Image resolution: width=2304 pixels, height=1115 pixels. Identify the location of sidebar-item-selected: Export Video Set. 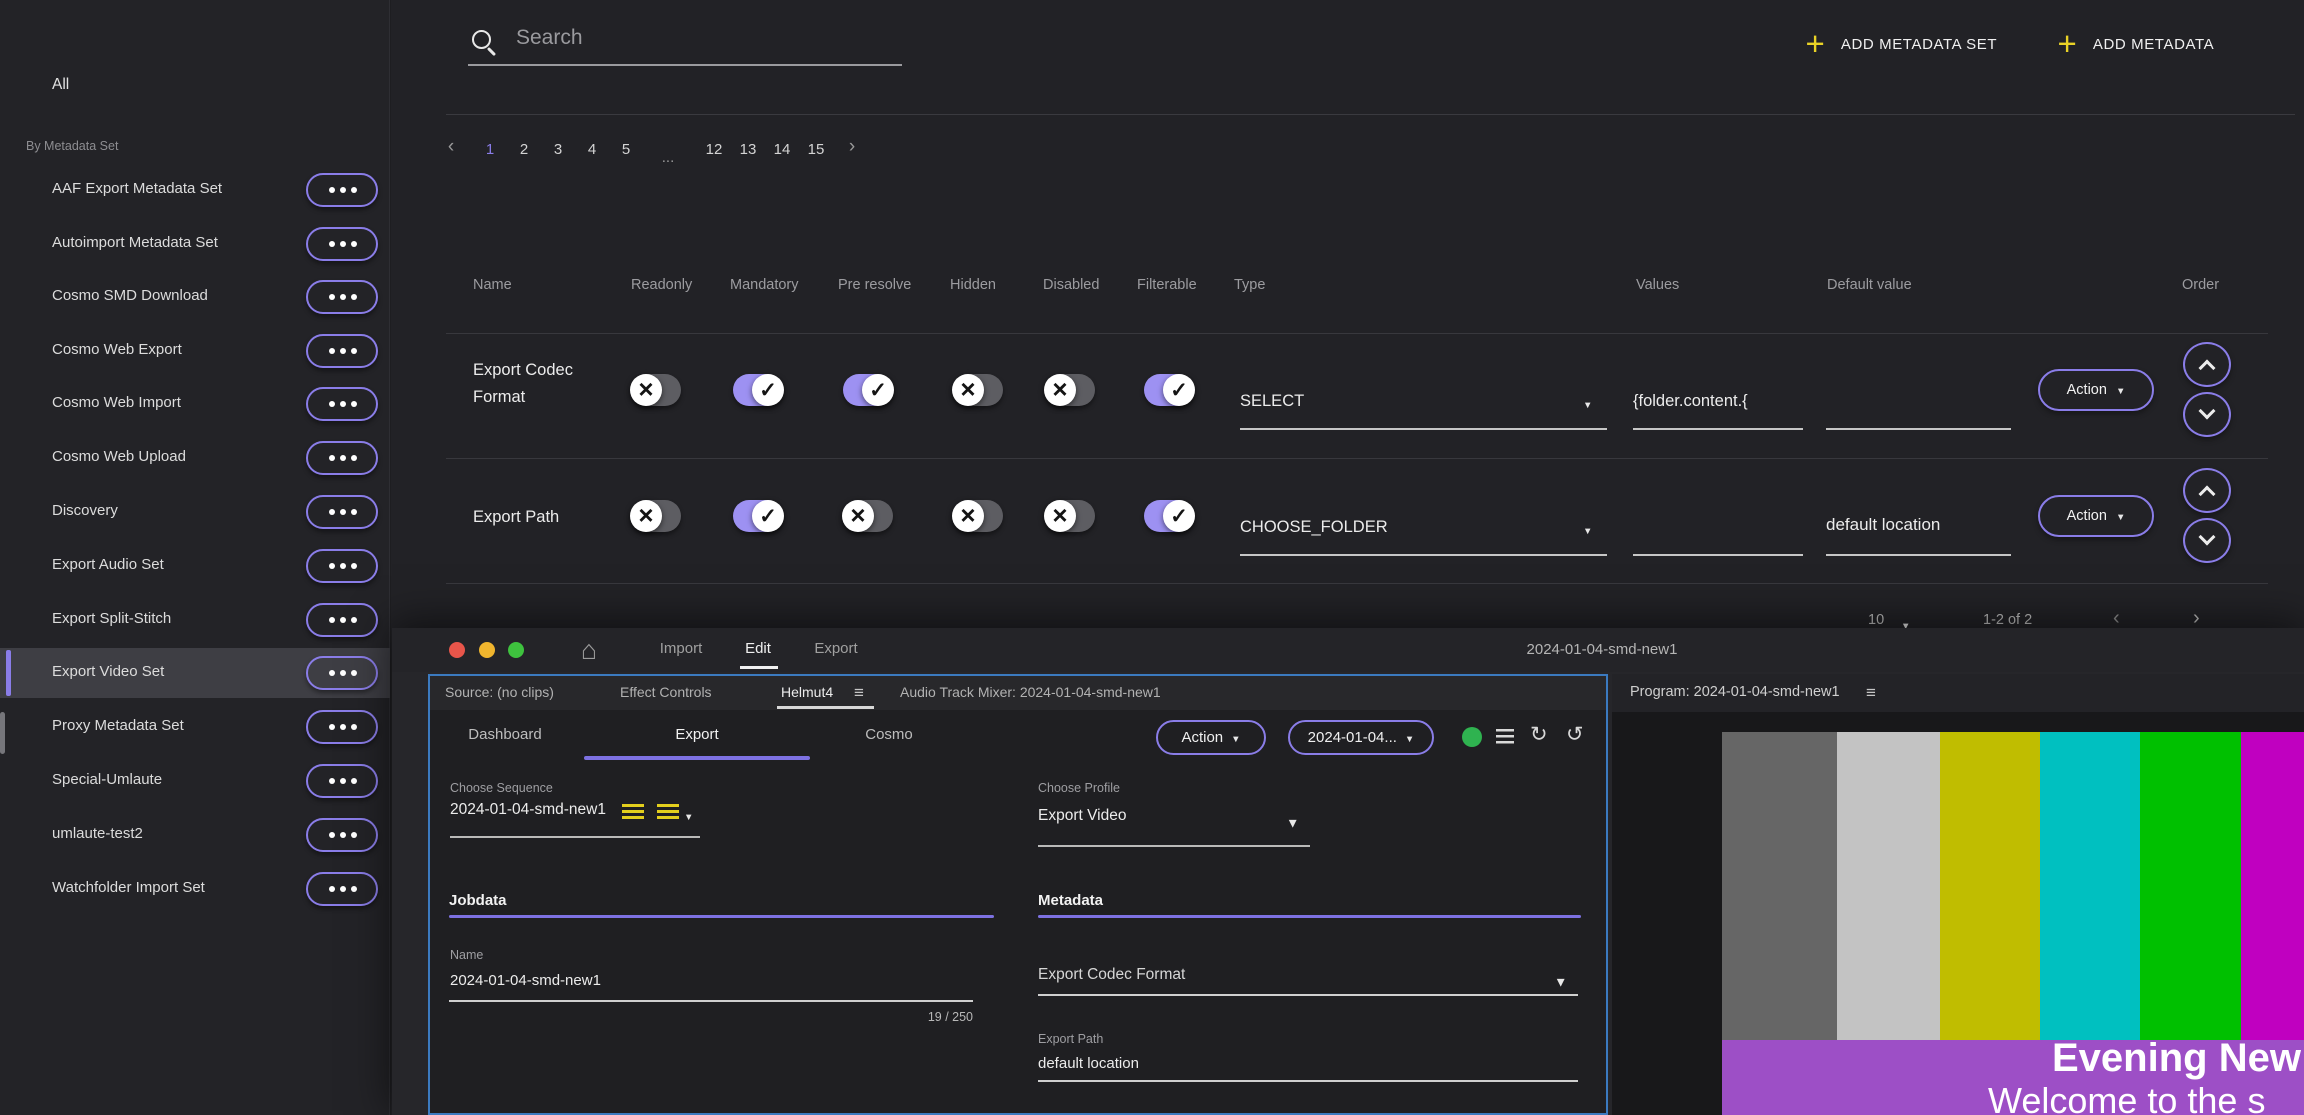
(195, 673).